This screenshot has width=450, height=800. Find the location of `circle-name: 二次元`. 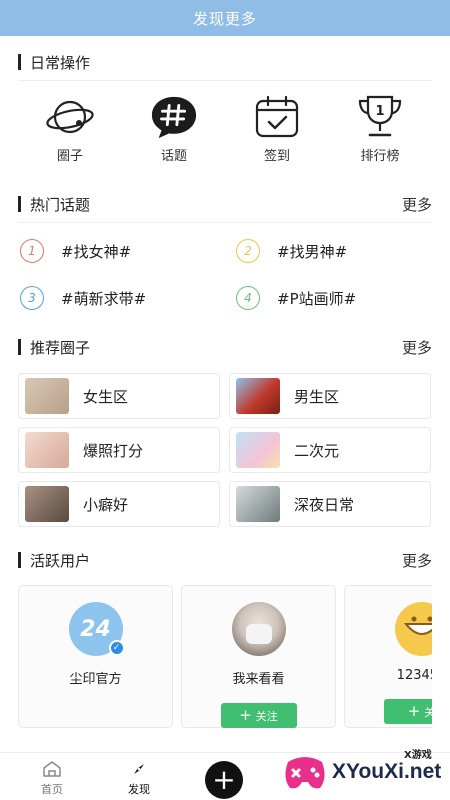

circle-name: 二次元 is located at coordinates (317, 450).